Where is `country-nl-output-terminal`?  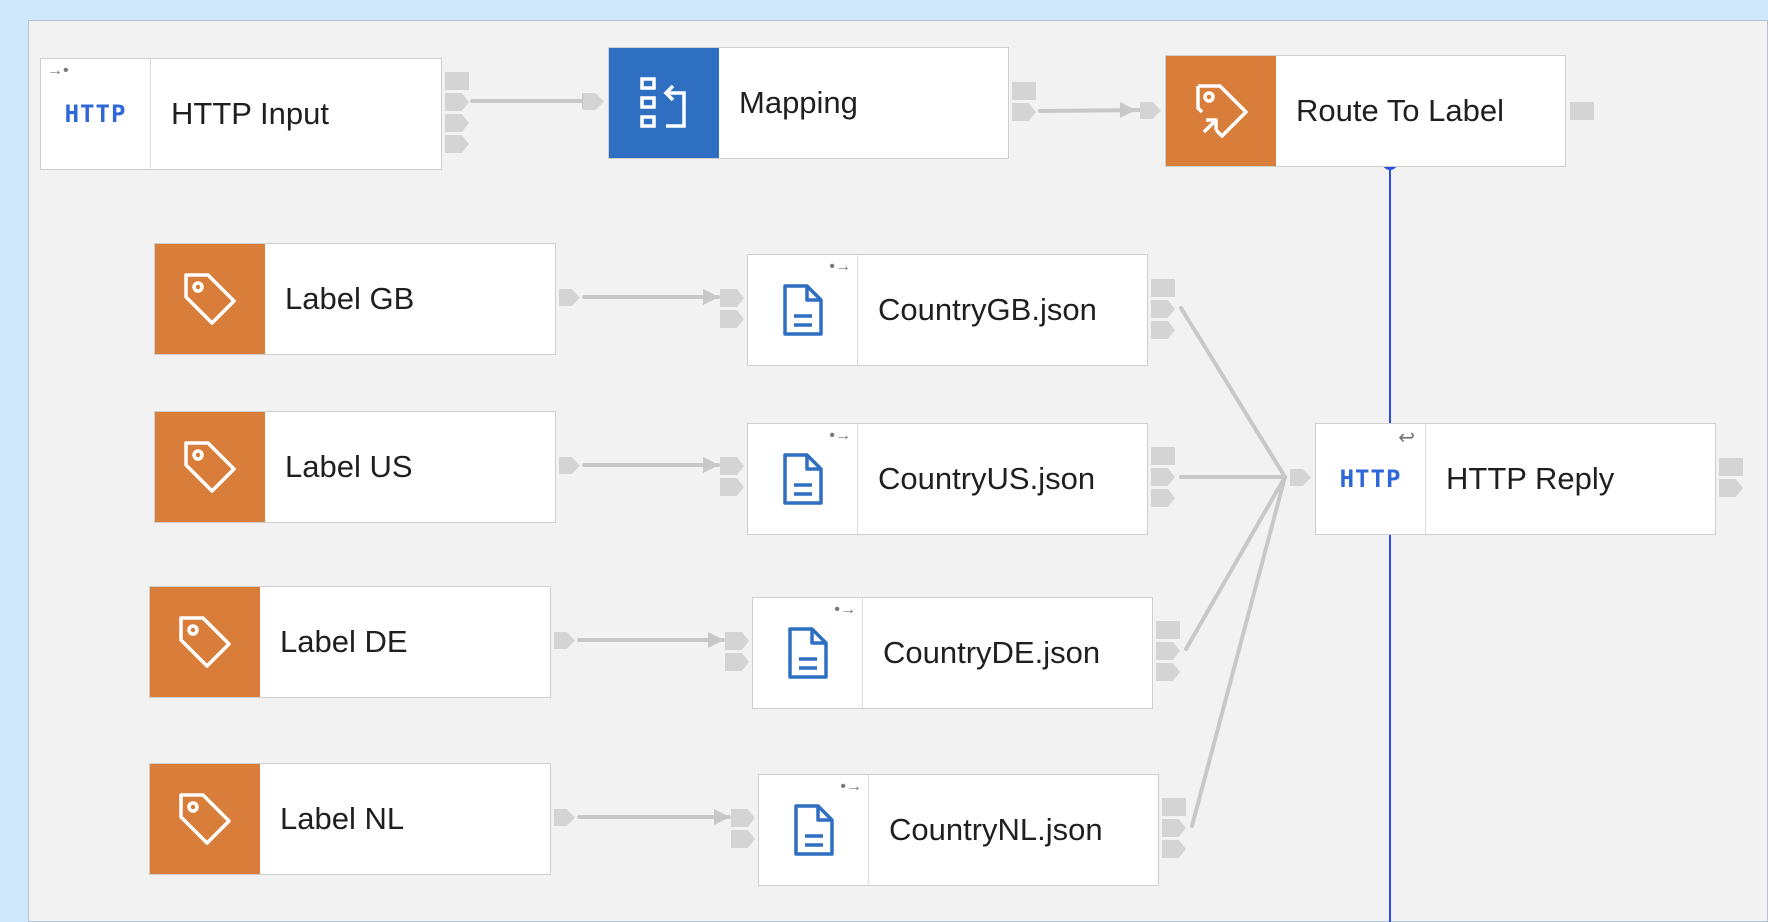 country-nl-output-terminal is located at coordinates (1174, 807).